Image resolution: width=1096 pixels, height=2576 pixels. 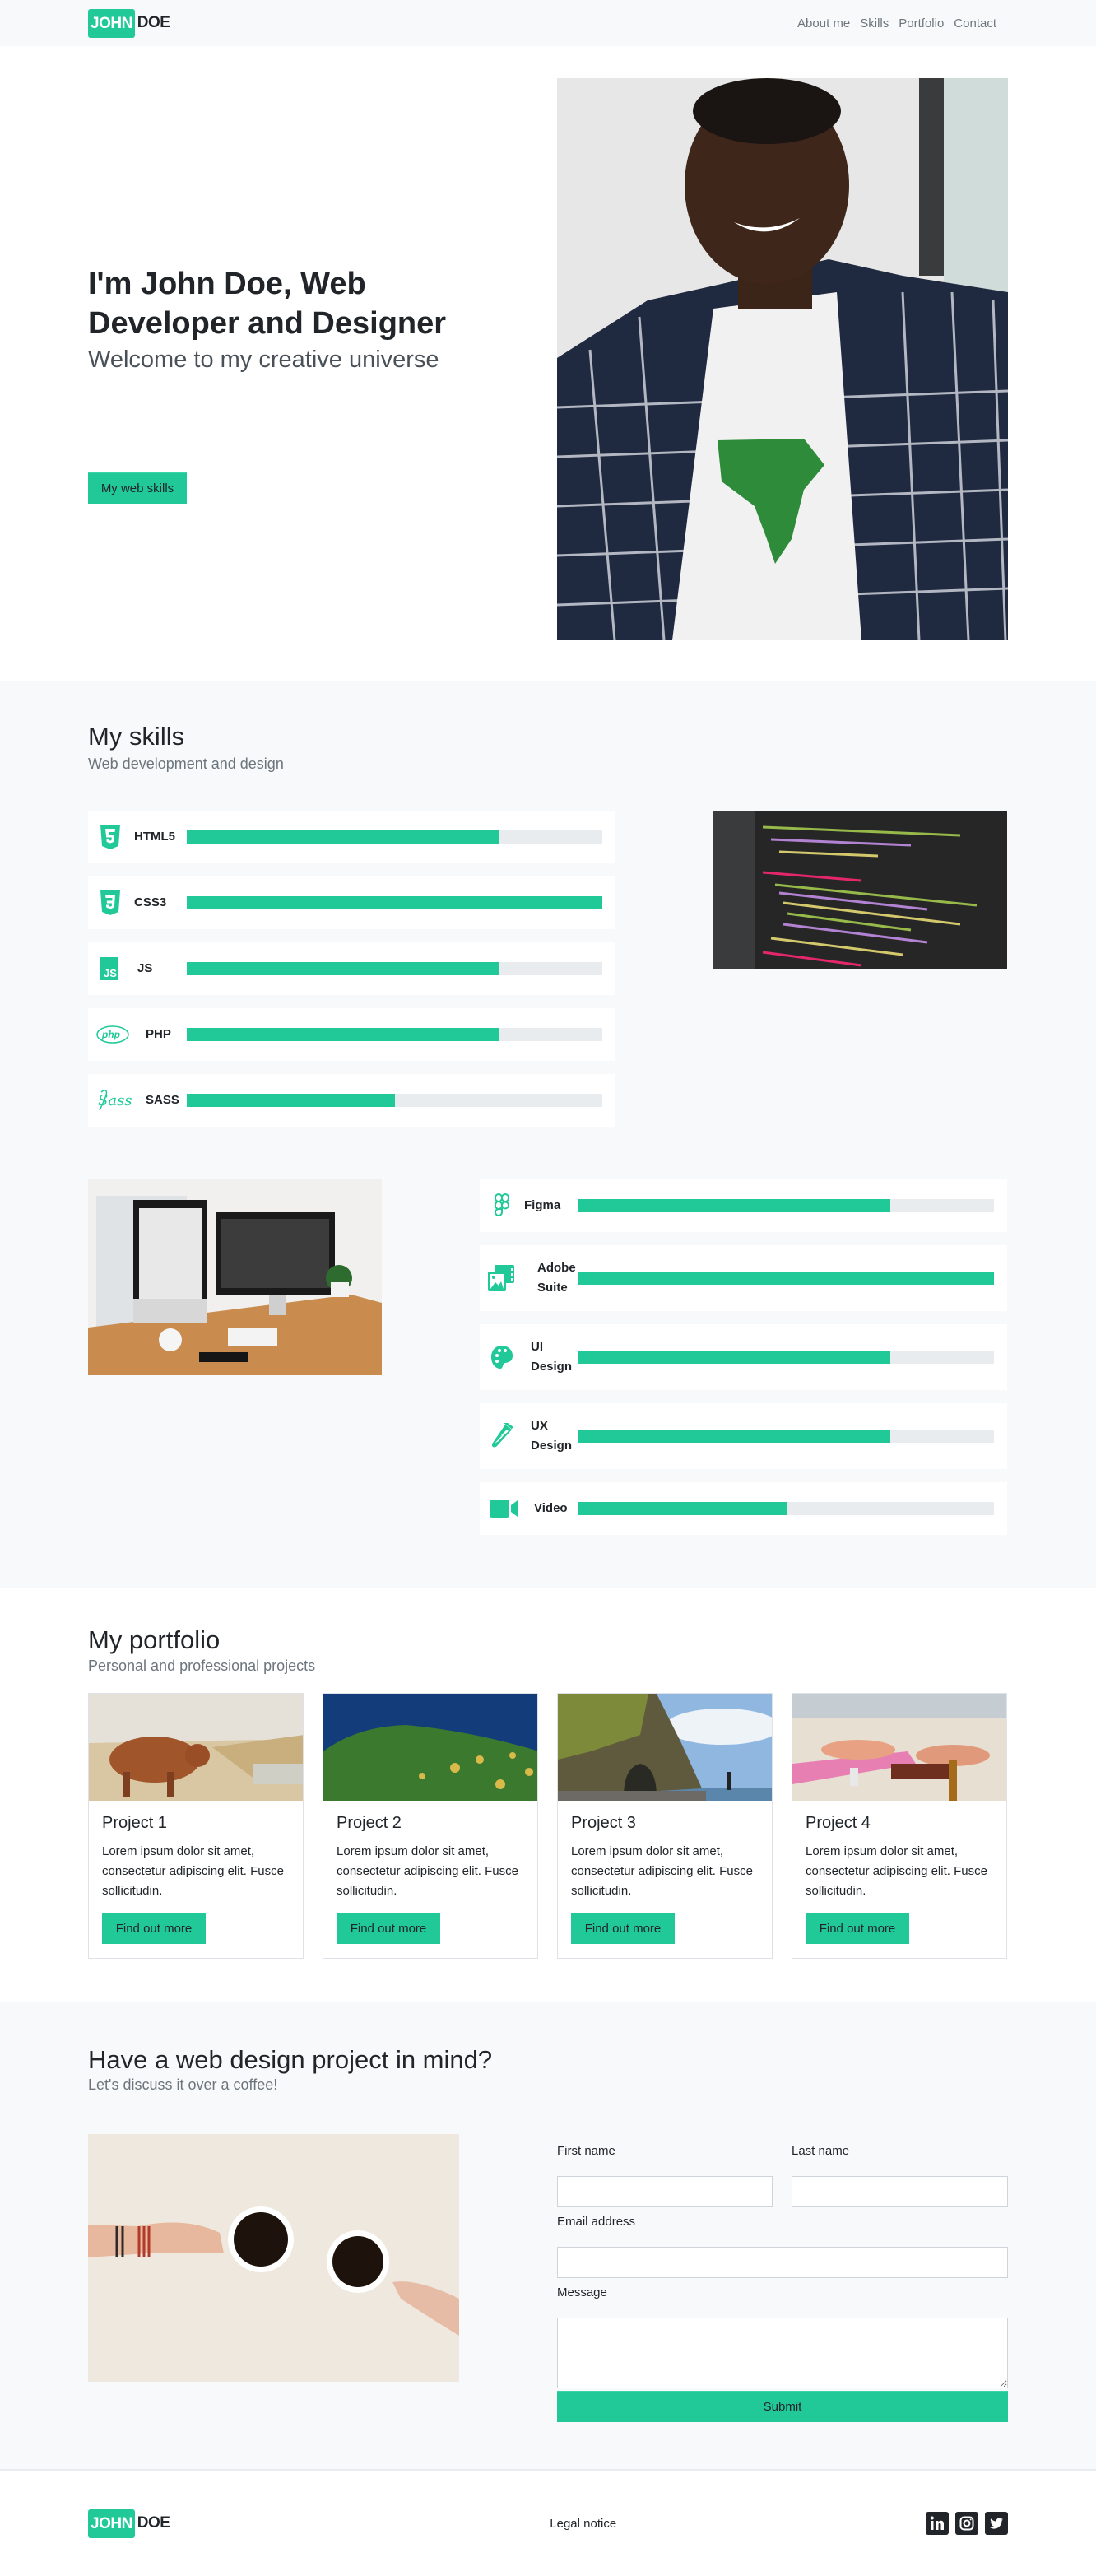 I want to click on js-icon: JS, so click(x=112, y=969).